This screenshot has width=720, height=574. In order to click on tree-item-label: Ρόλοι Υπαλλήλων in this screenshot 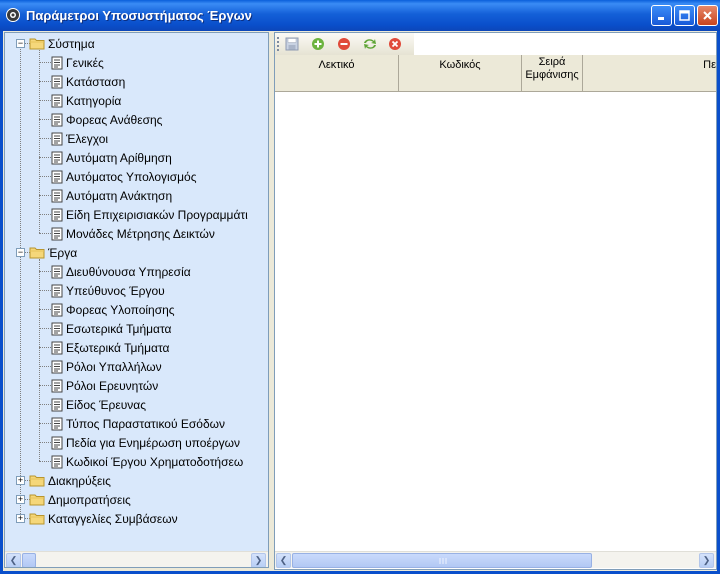, I will do `click(114, 366)`.